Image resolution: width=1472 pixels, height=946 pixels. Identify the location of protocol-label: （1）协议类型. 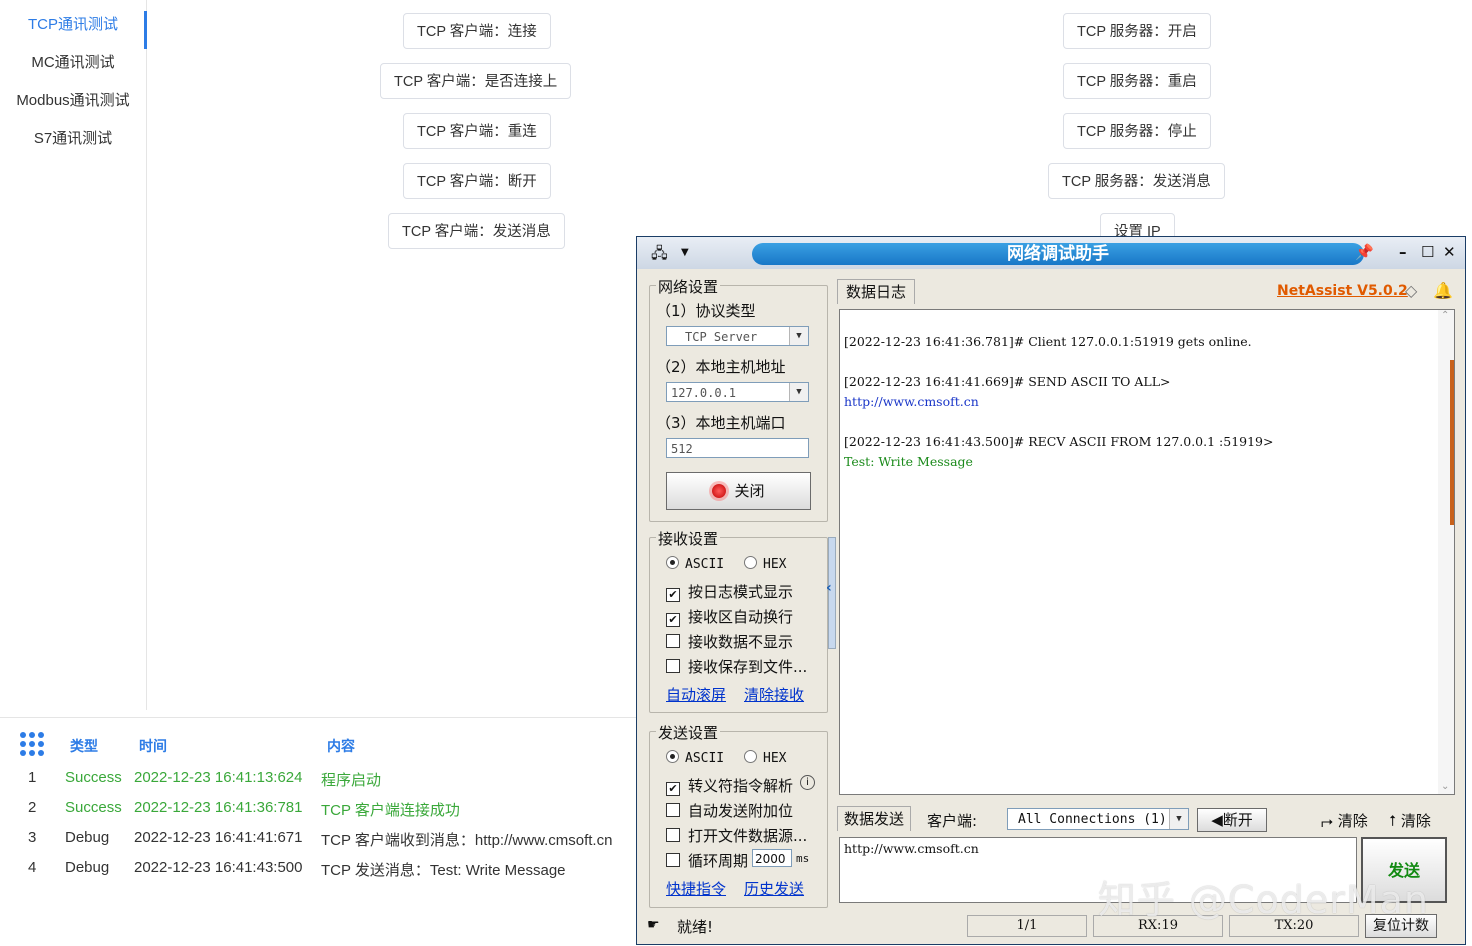
(706, 311).